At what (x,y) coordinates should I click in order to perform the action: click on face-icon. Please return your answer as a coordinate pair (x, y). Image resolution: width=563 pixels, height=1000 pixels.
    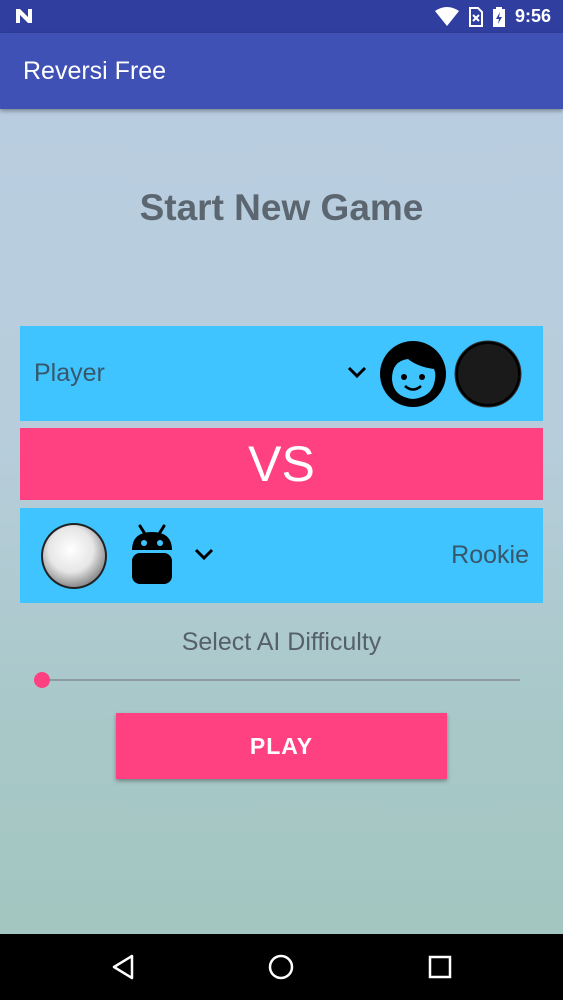
    Looking at the image, I should click on (413, 374).